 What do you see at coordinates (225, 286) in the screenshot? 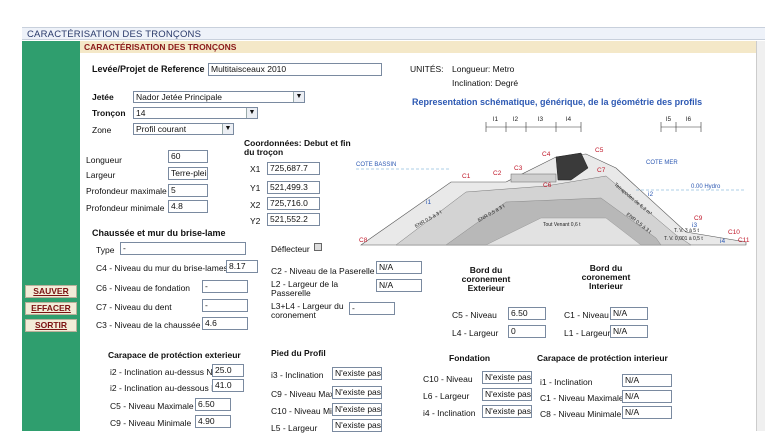
I see `c6-input: -` at bounding box center [225, 286].